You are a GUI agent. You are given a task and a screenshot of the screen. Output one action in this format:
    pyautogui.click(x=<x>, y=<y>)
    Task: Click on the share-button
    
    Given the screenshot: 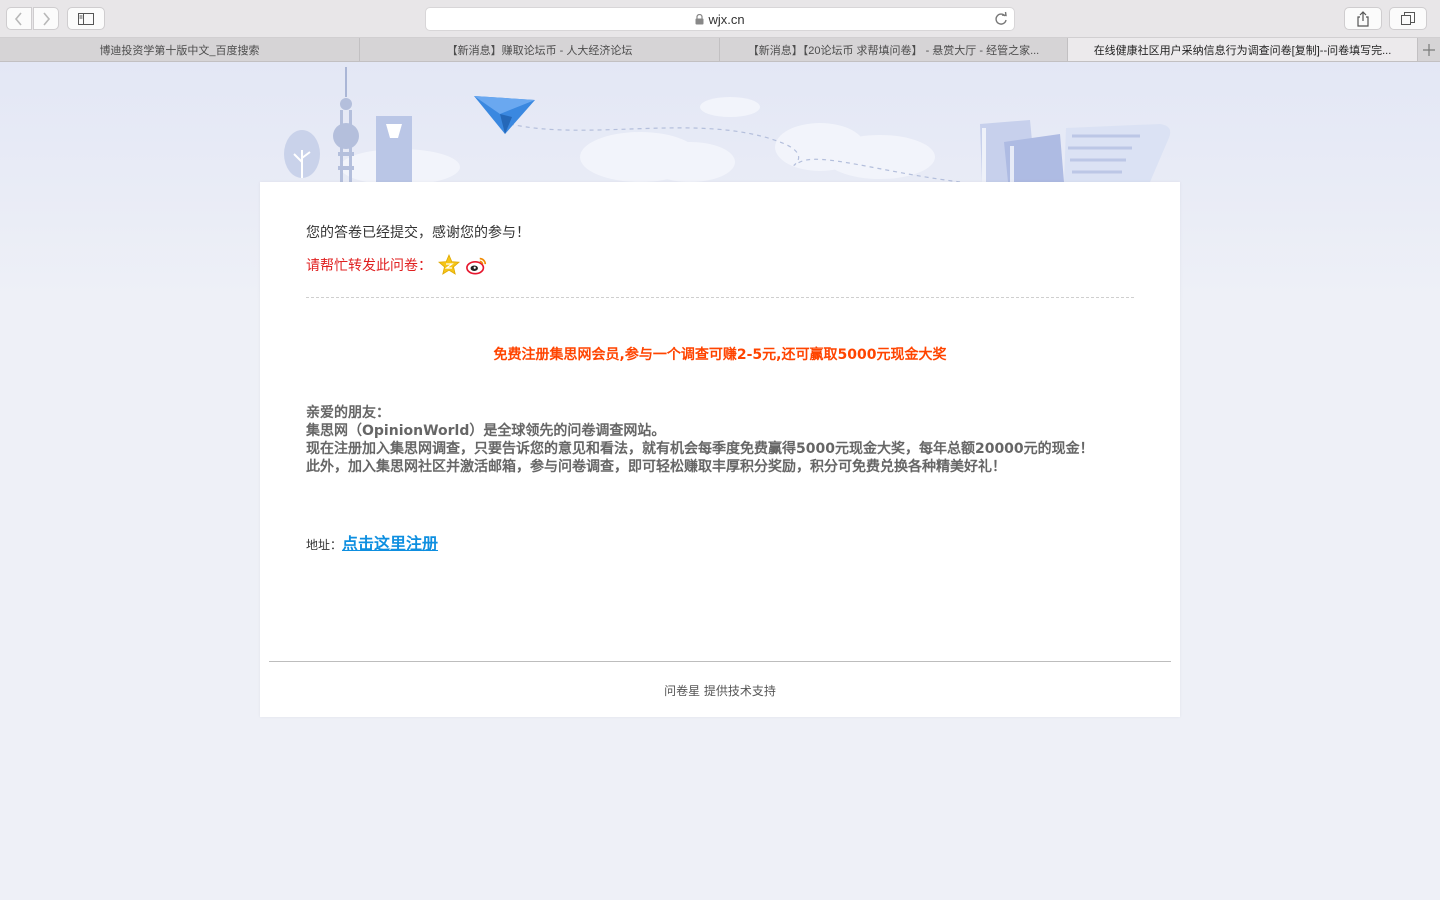 What is the action you would take?
    pyautogui.click(x=1363, y=18)
    